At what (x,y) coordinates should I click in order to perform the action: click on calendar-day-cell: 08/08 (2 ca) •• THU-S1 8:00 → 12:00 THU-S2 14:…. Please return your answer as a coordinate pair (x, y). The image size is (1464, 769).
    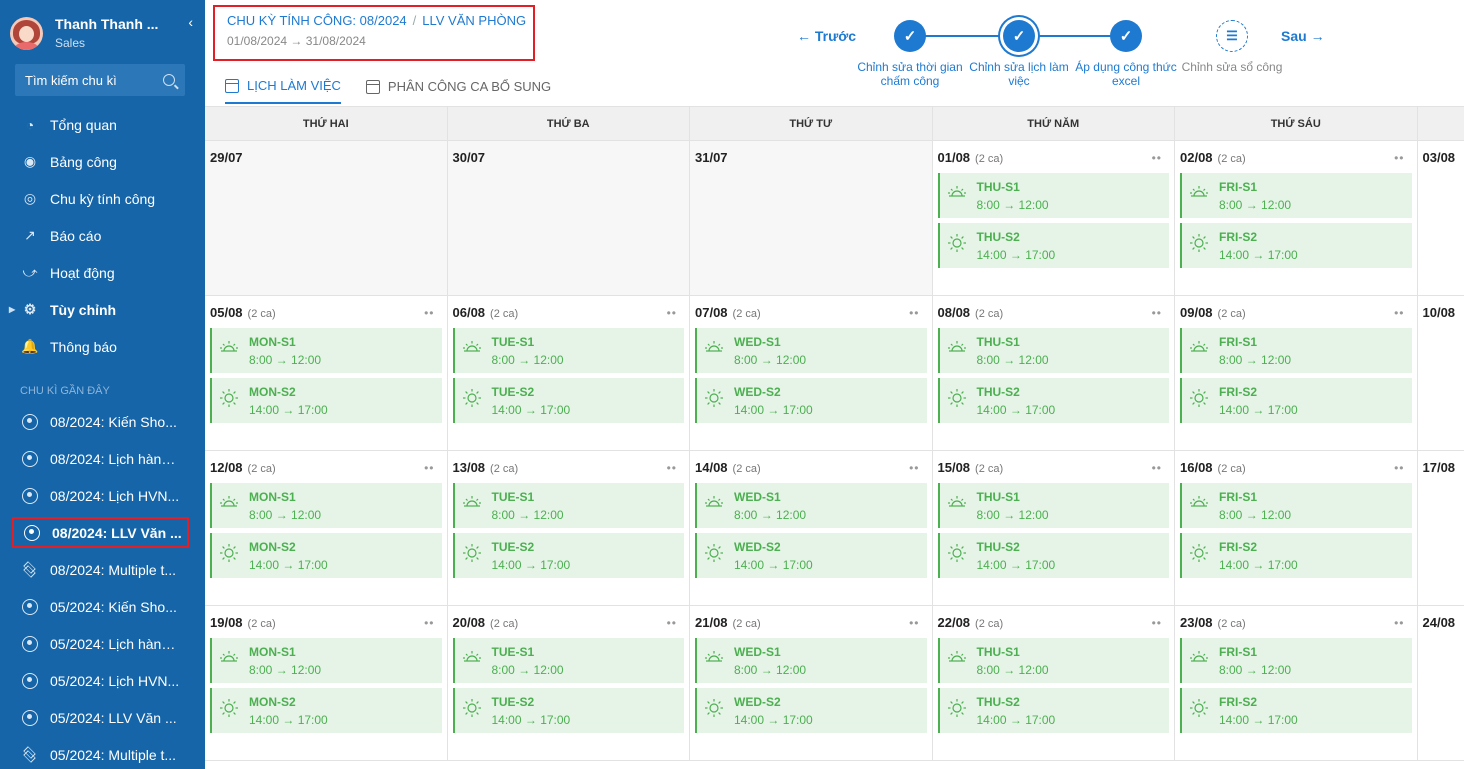
    Looking at the image, I should click on (1054, 373).